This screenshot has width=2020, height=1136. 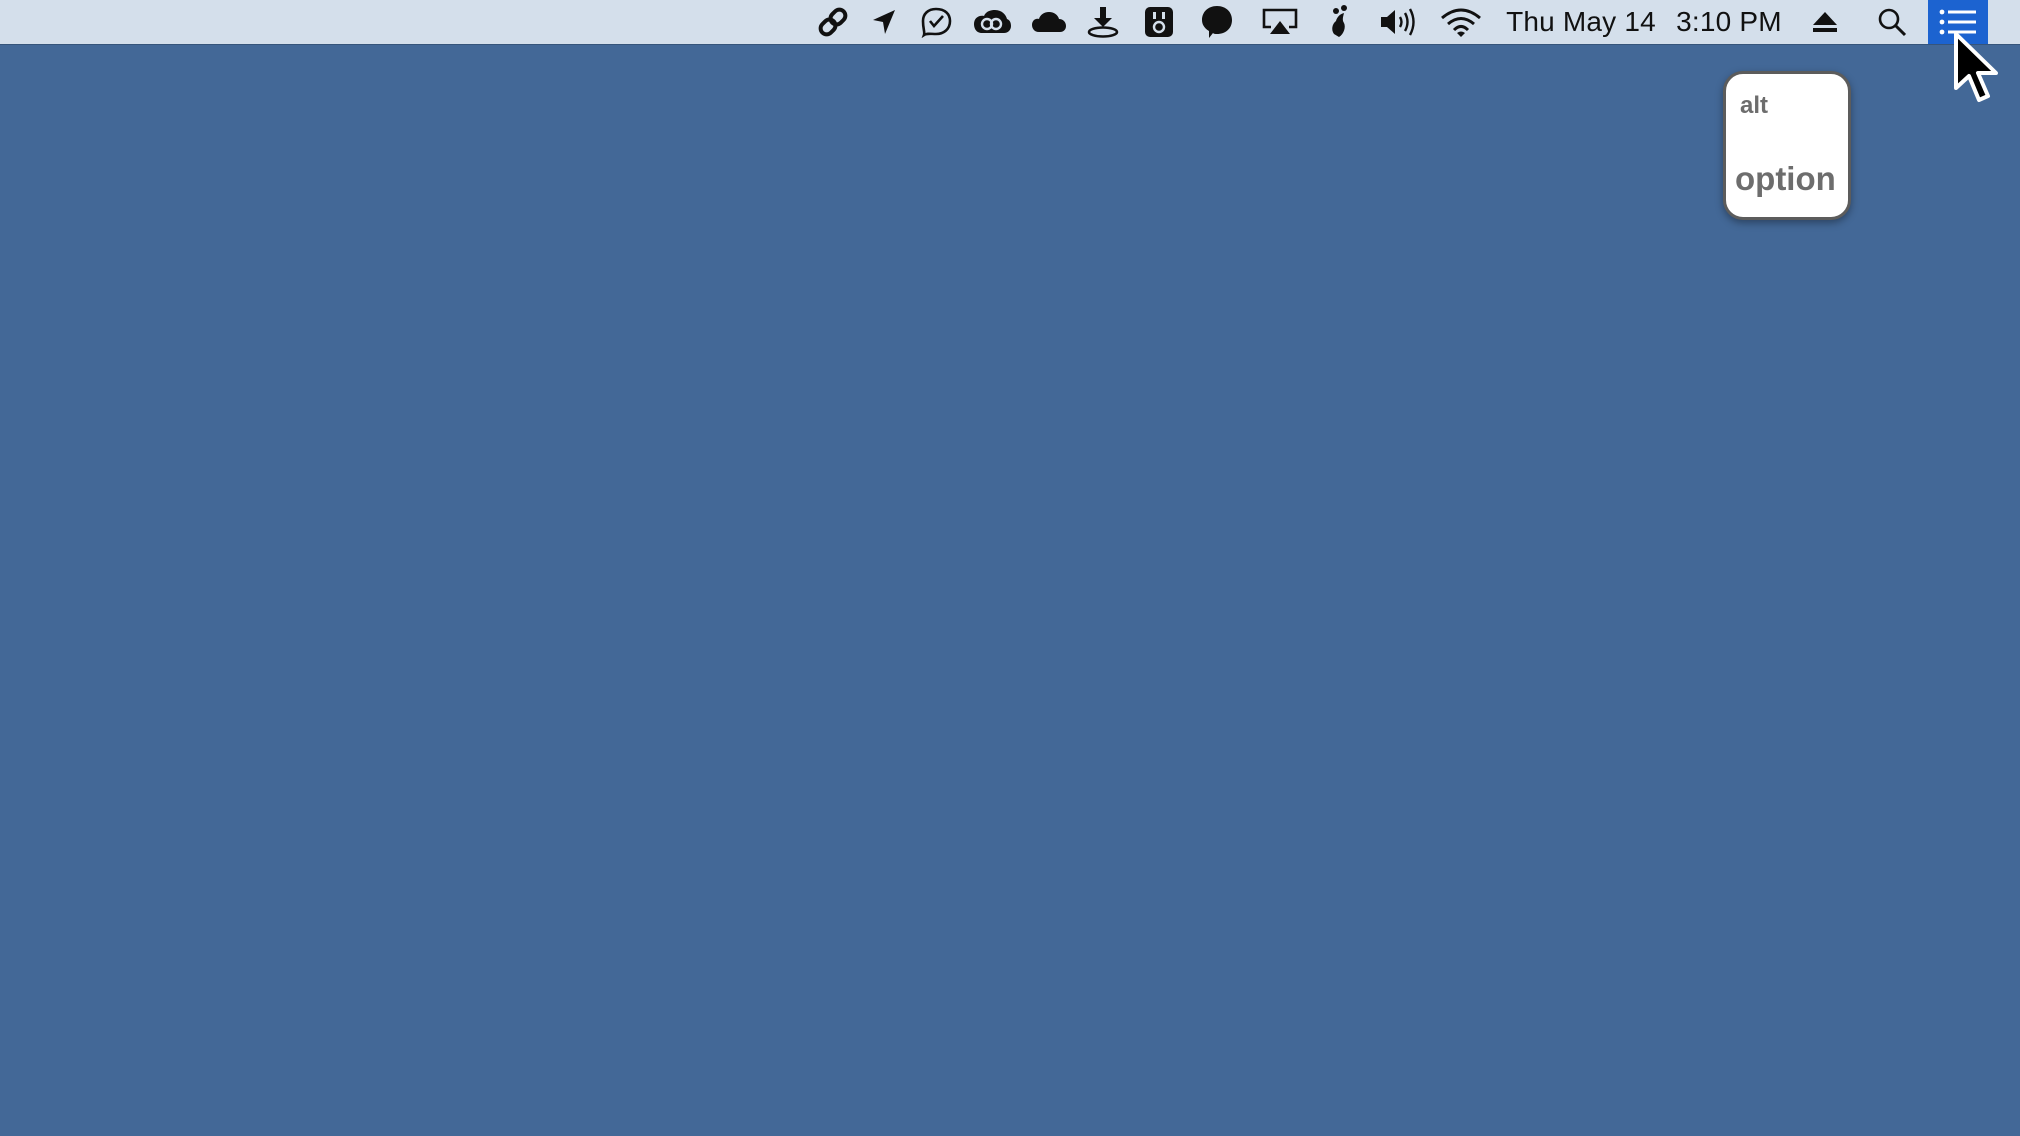 What do you see at coordinates (1159, 22) in the screenshot?
I see `keyboard-viewer-icon` at bounding box center [1159, 22].